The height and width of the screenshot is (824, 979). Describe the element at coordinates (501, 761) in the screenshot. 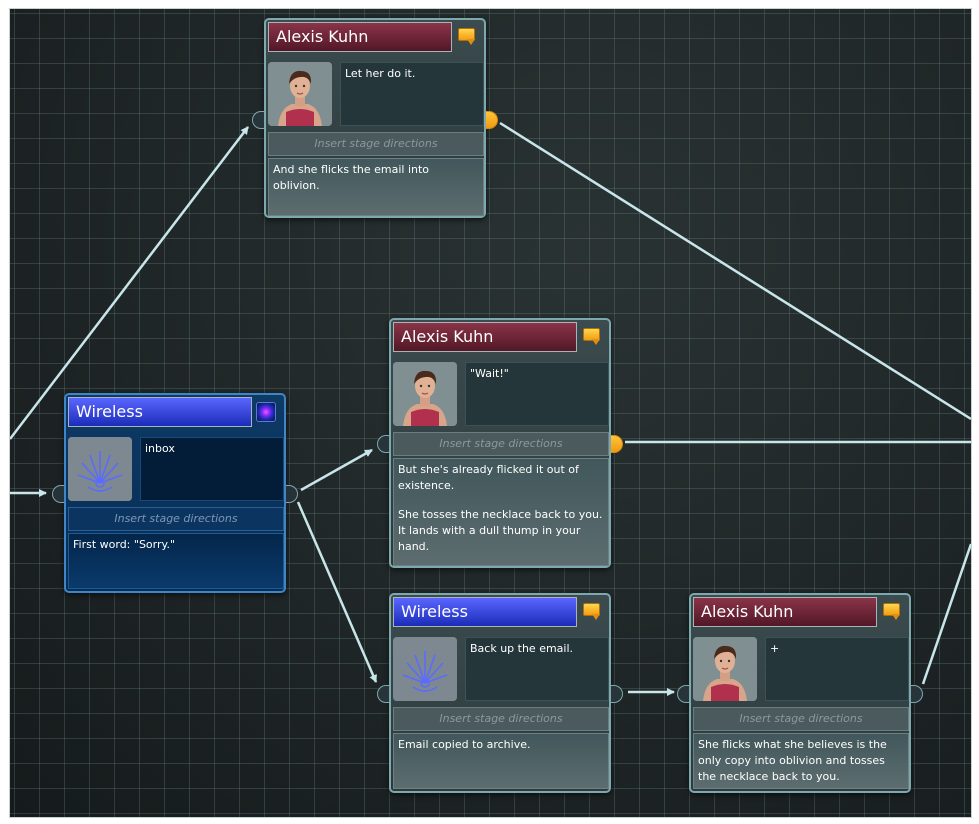

I see `node-body-text: Email copied to archive.` at that location.